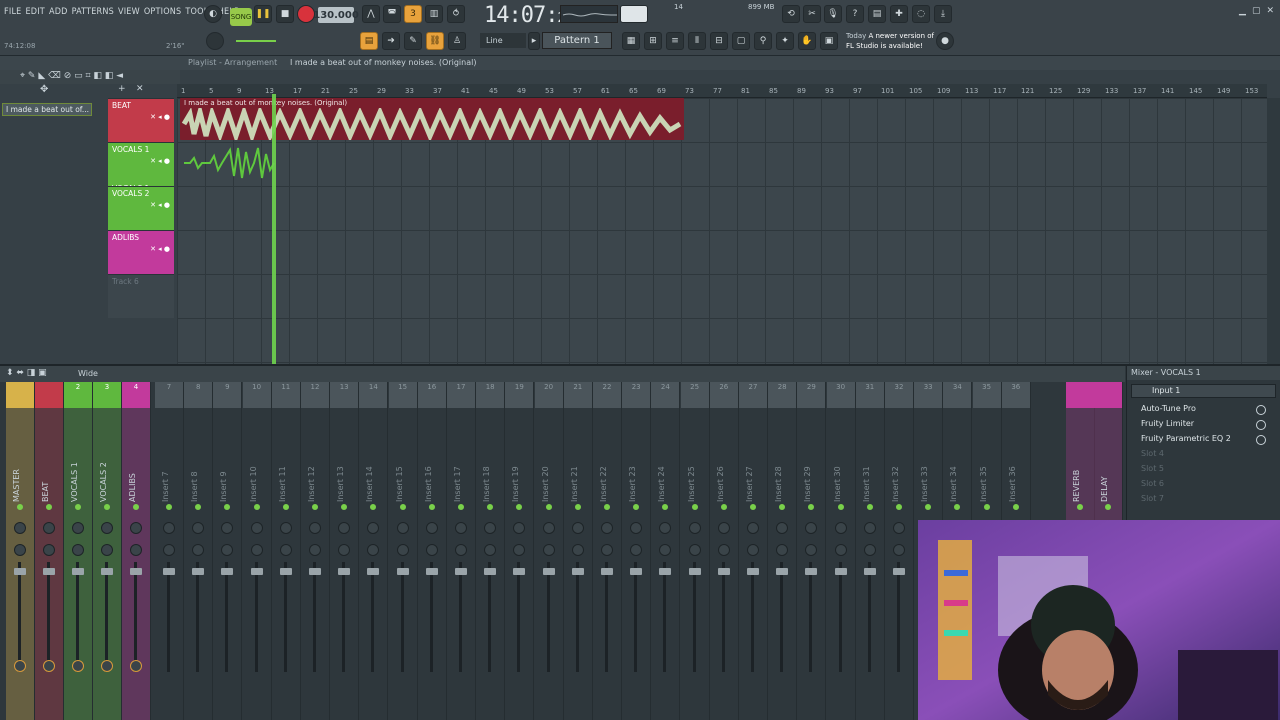 This screenshot has width=1280, height=720. Describe the element at coordinates (107, 551) in the screenshot. I see `mixer-strip: 3 VOCALS 2` at that location.